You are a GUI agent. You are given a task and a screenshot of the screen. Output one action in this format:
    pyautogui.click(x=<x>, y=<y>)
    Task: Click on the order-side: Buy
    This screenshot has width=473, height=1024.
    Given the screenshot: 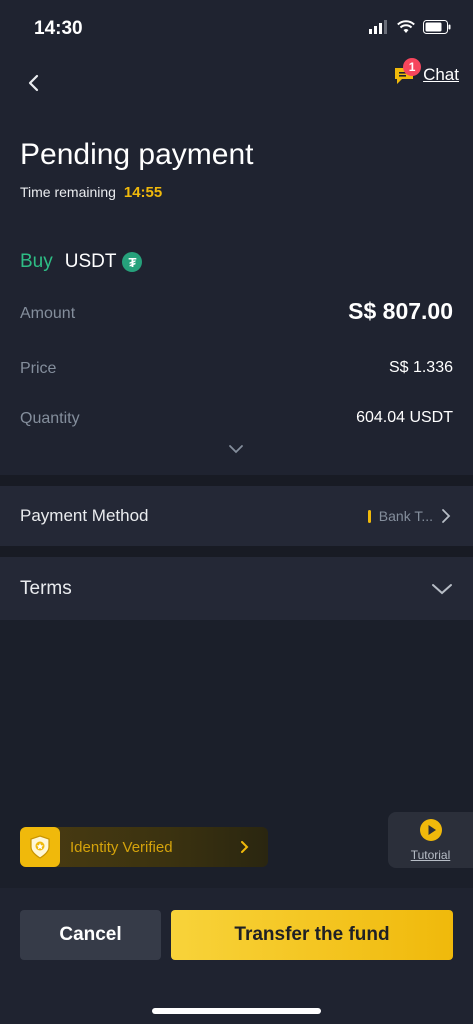 What is the action you would take?
    pyautogui.click(x=36, y=261)
    